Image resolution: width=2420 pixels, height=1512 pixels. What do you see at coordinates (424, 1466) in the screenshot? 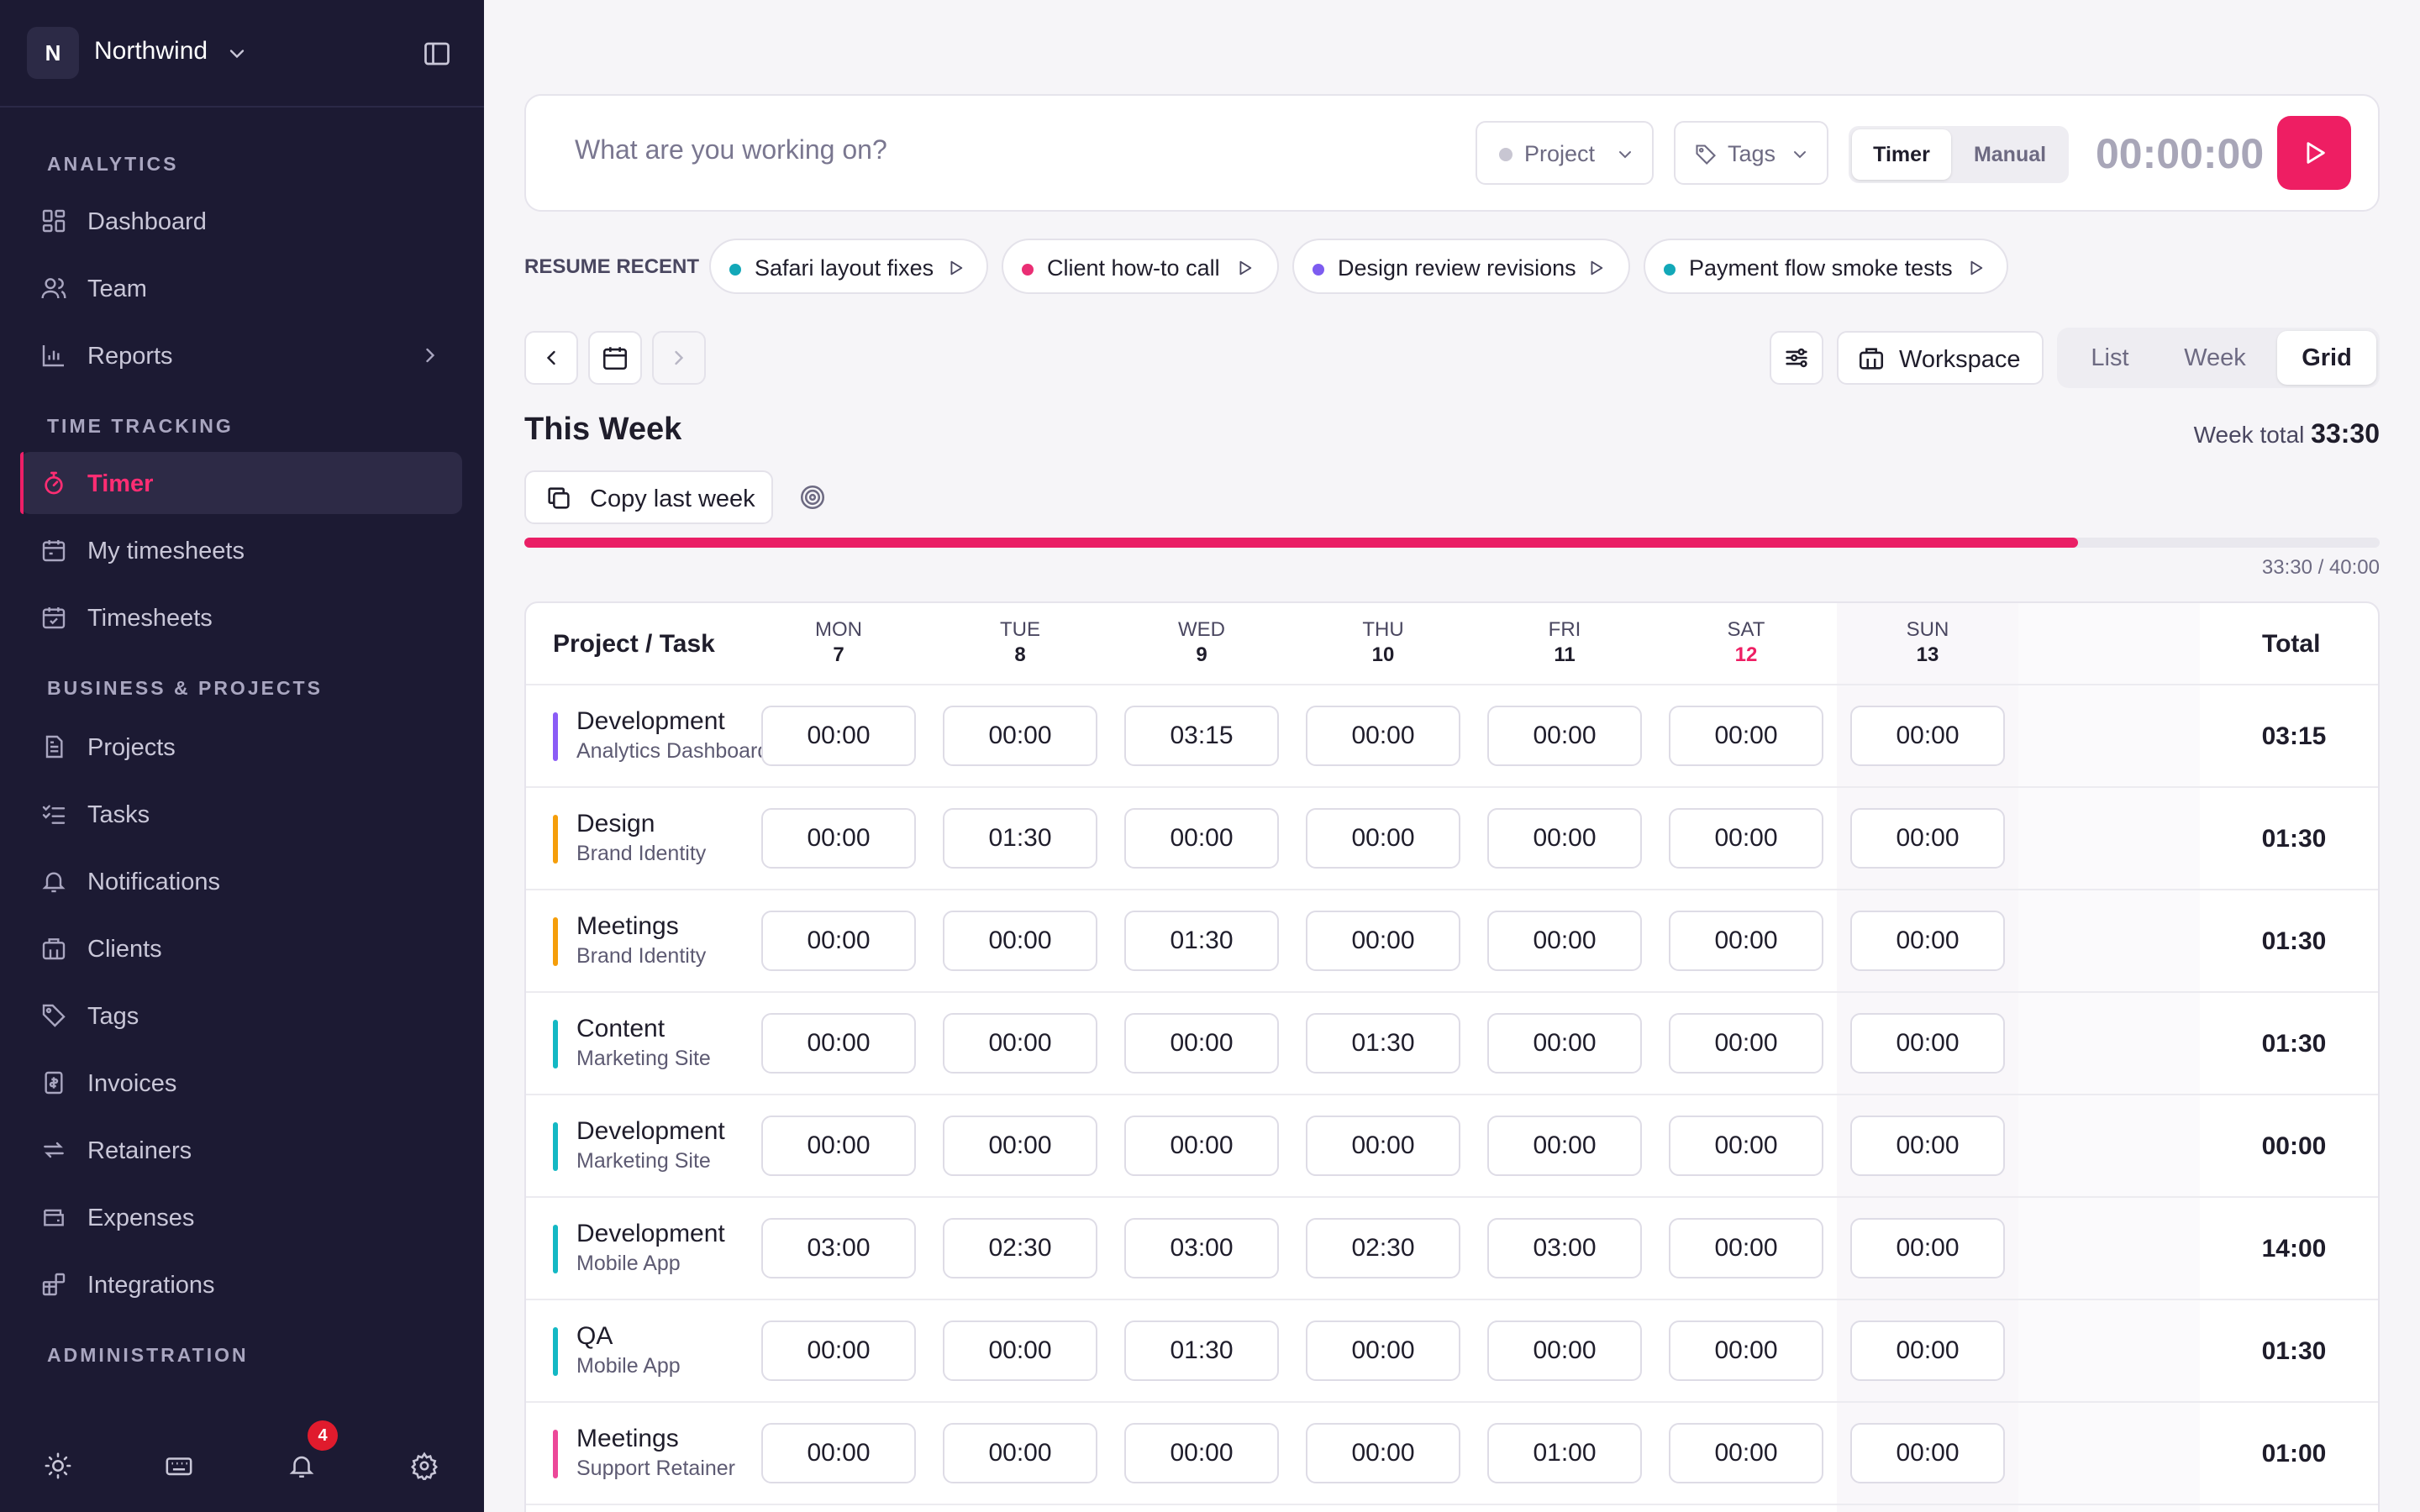
I see `gear-icon` at bounding box center [424, 1466].